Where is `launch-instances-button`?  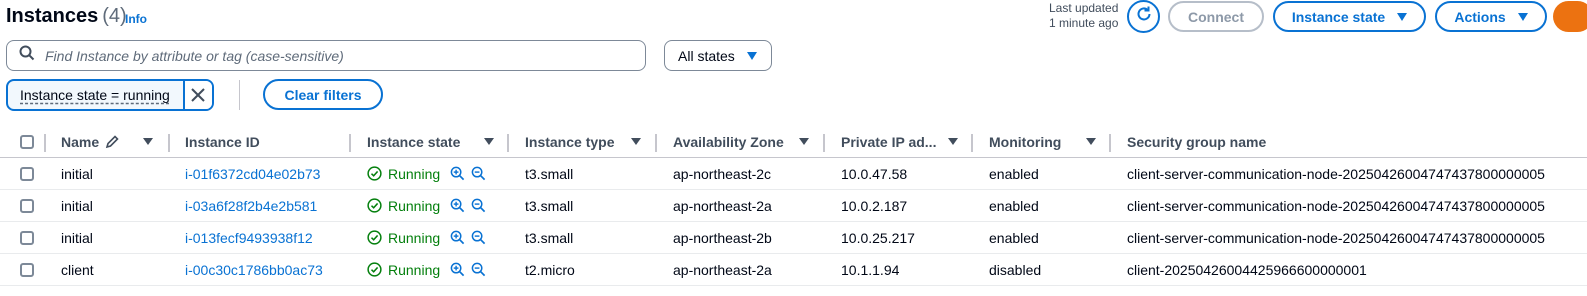
launch-instances-button is located at coordinates (1570, 16).